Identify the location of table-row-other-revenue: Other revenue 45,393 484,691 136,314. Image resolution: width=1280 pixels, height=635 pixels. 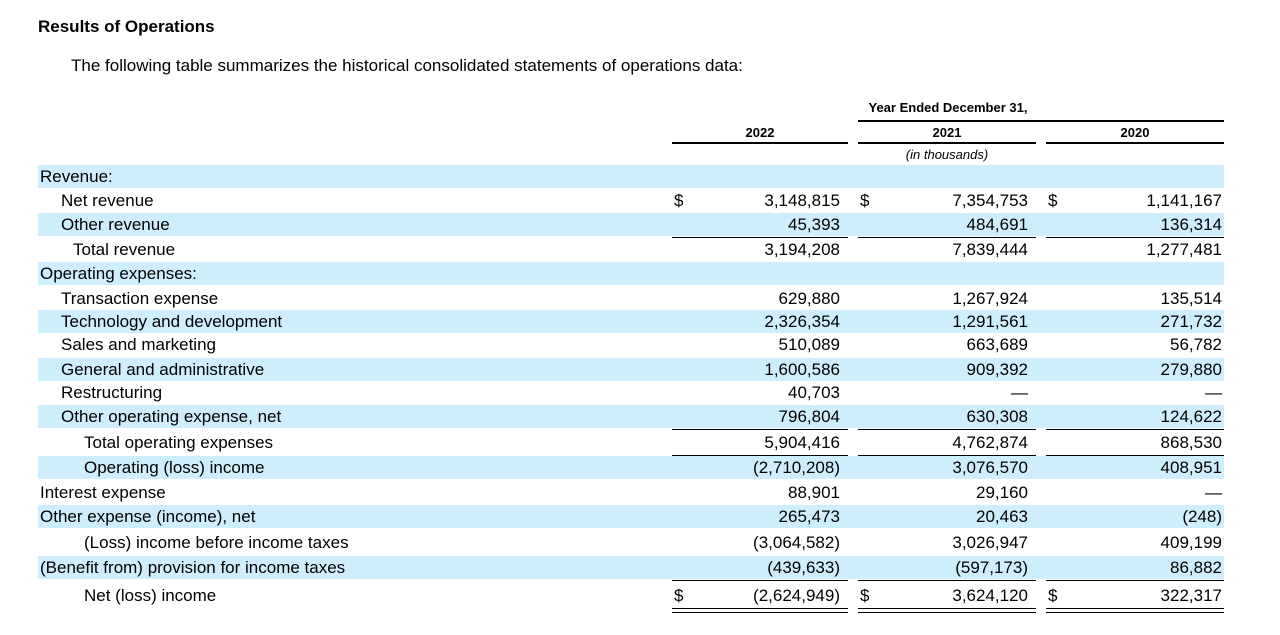
(631, 224).